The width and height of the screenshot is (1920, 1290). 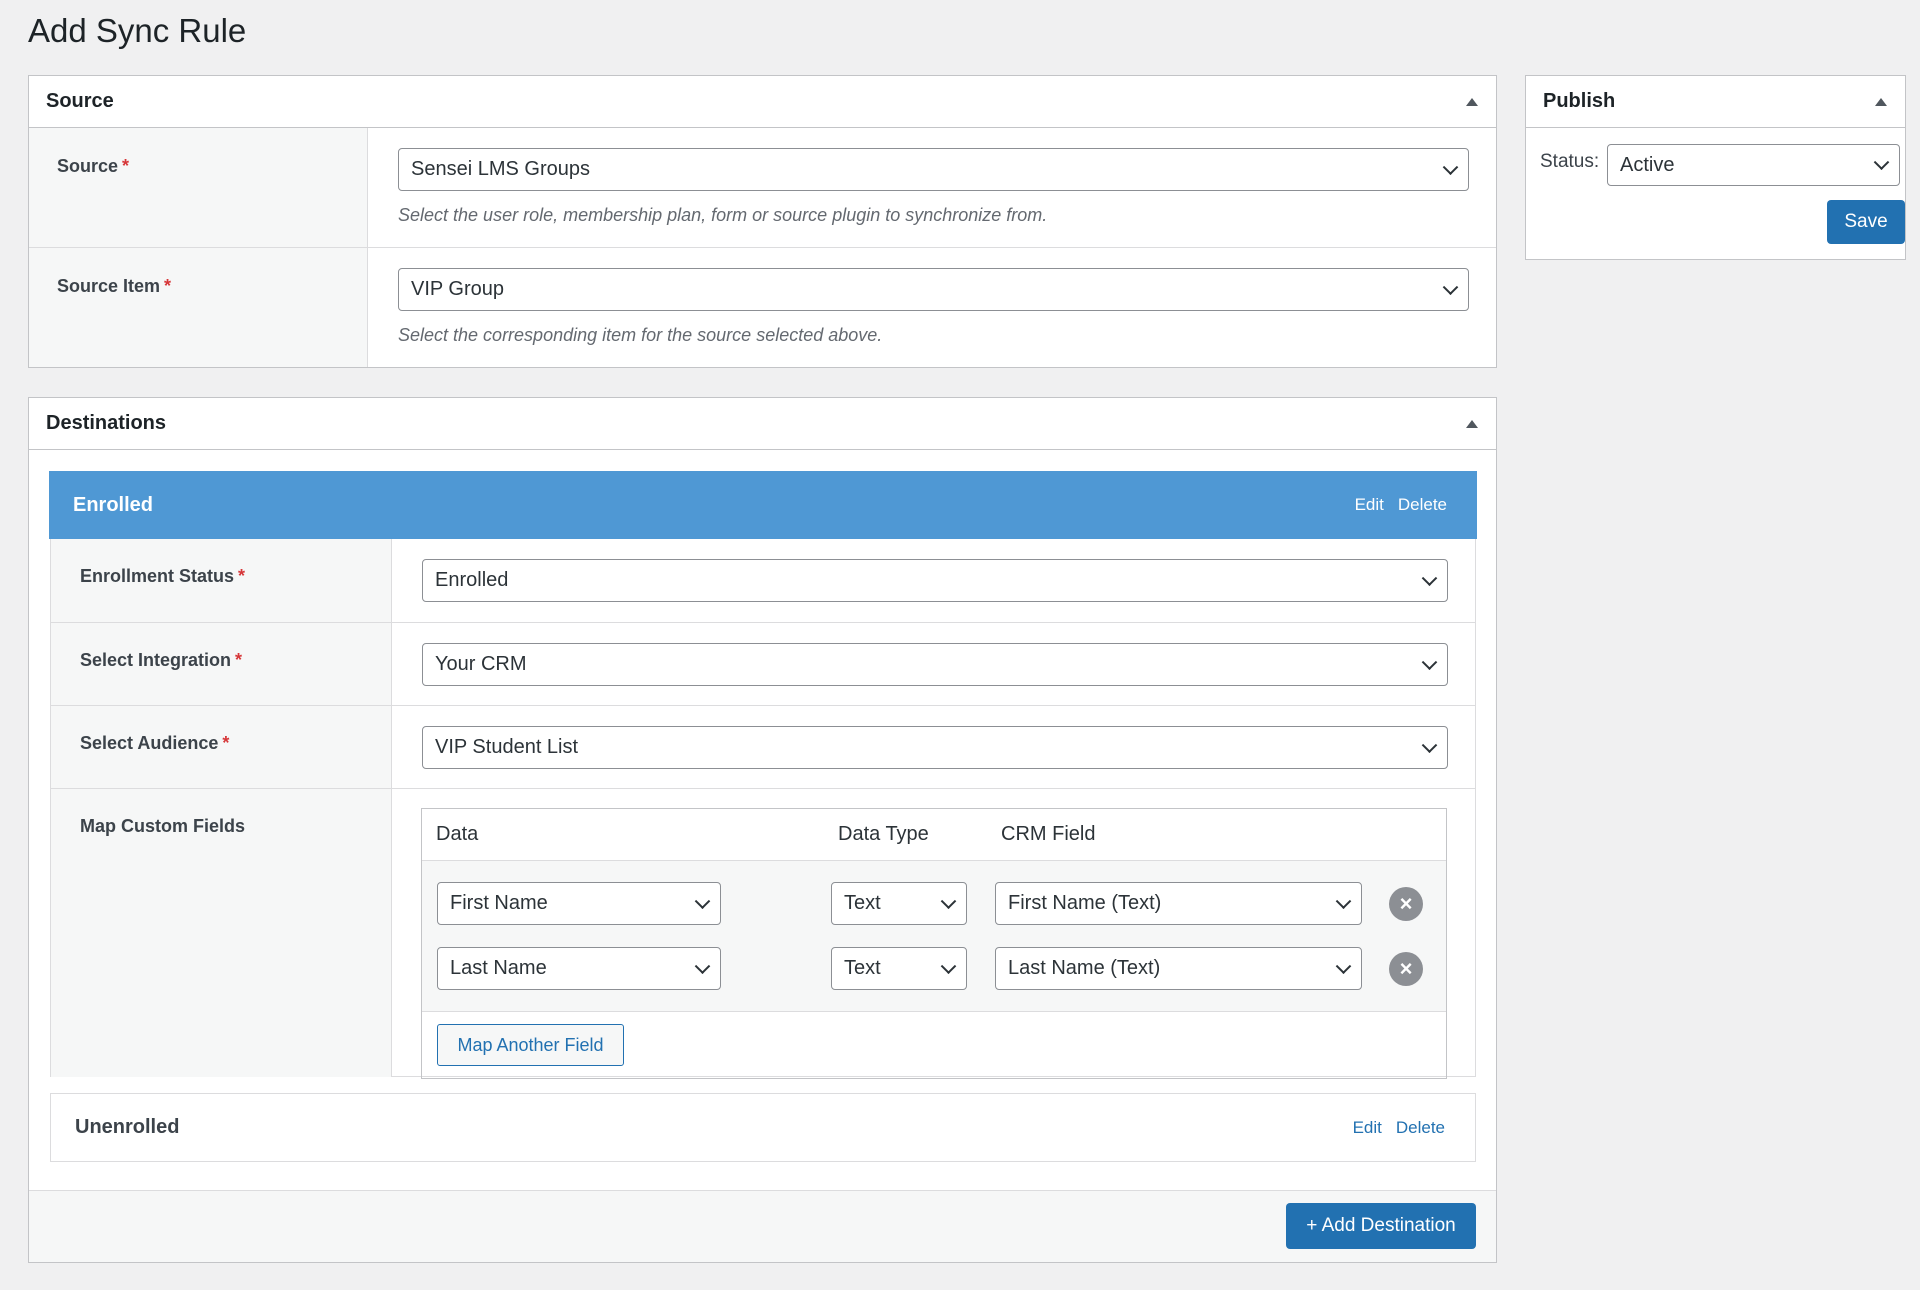 I want to click on column-header-crm-field: CRM Field, so click(x=1048, y=834).